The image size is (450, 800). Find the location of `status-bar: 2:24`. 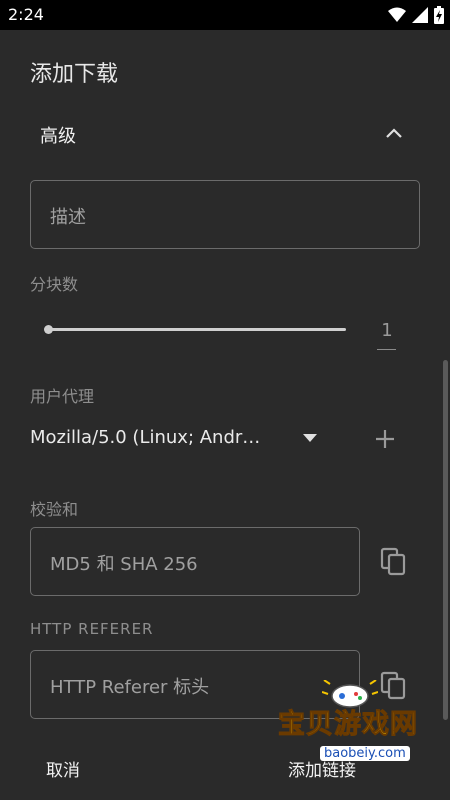

status-bar: 2:24 is located at coordinates (225, 15).